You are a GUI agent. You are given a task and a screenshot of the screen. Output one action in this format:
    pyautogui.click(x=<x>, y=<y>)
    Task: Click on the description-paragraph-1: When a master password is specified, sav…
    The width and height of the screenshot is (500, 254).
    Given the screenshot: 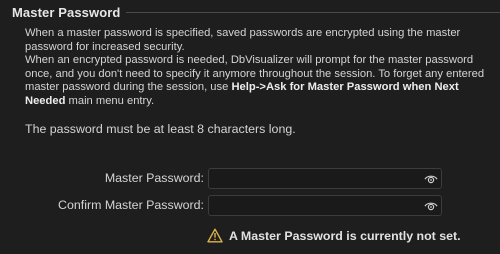 What is the action you would take?
    pyautogui.click(x=243, y=40)
    